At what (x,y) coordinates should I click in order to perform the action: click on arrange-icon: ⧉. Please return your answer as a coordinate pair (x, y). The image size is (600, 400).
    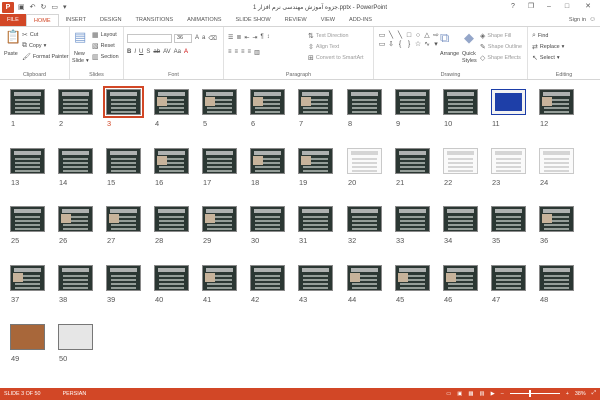
    Looking at the image, I should click on (444, 38).